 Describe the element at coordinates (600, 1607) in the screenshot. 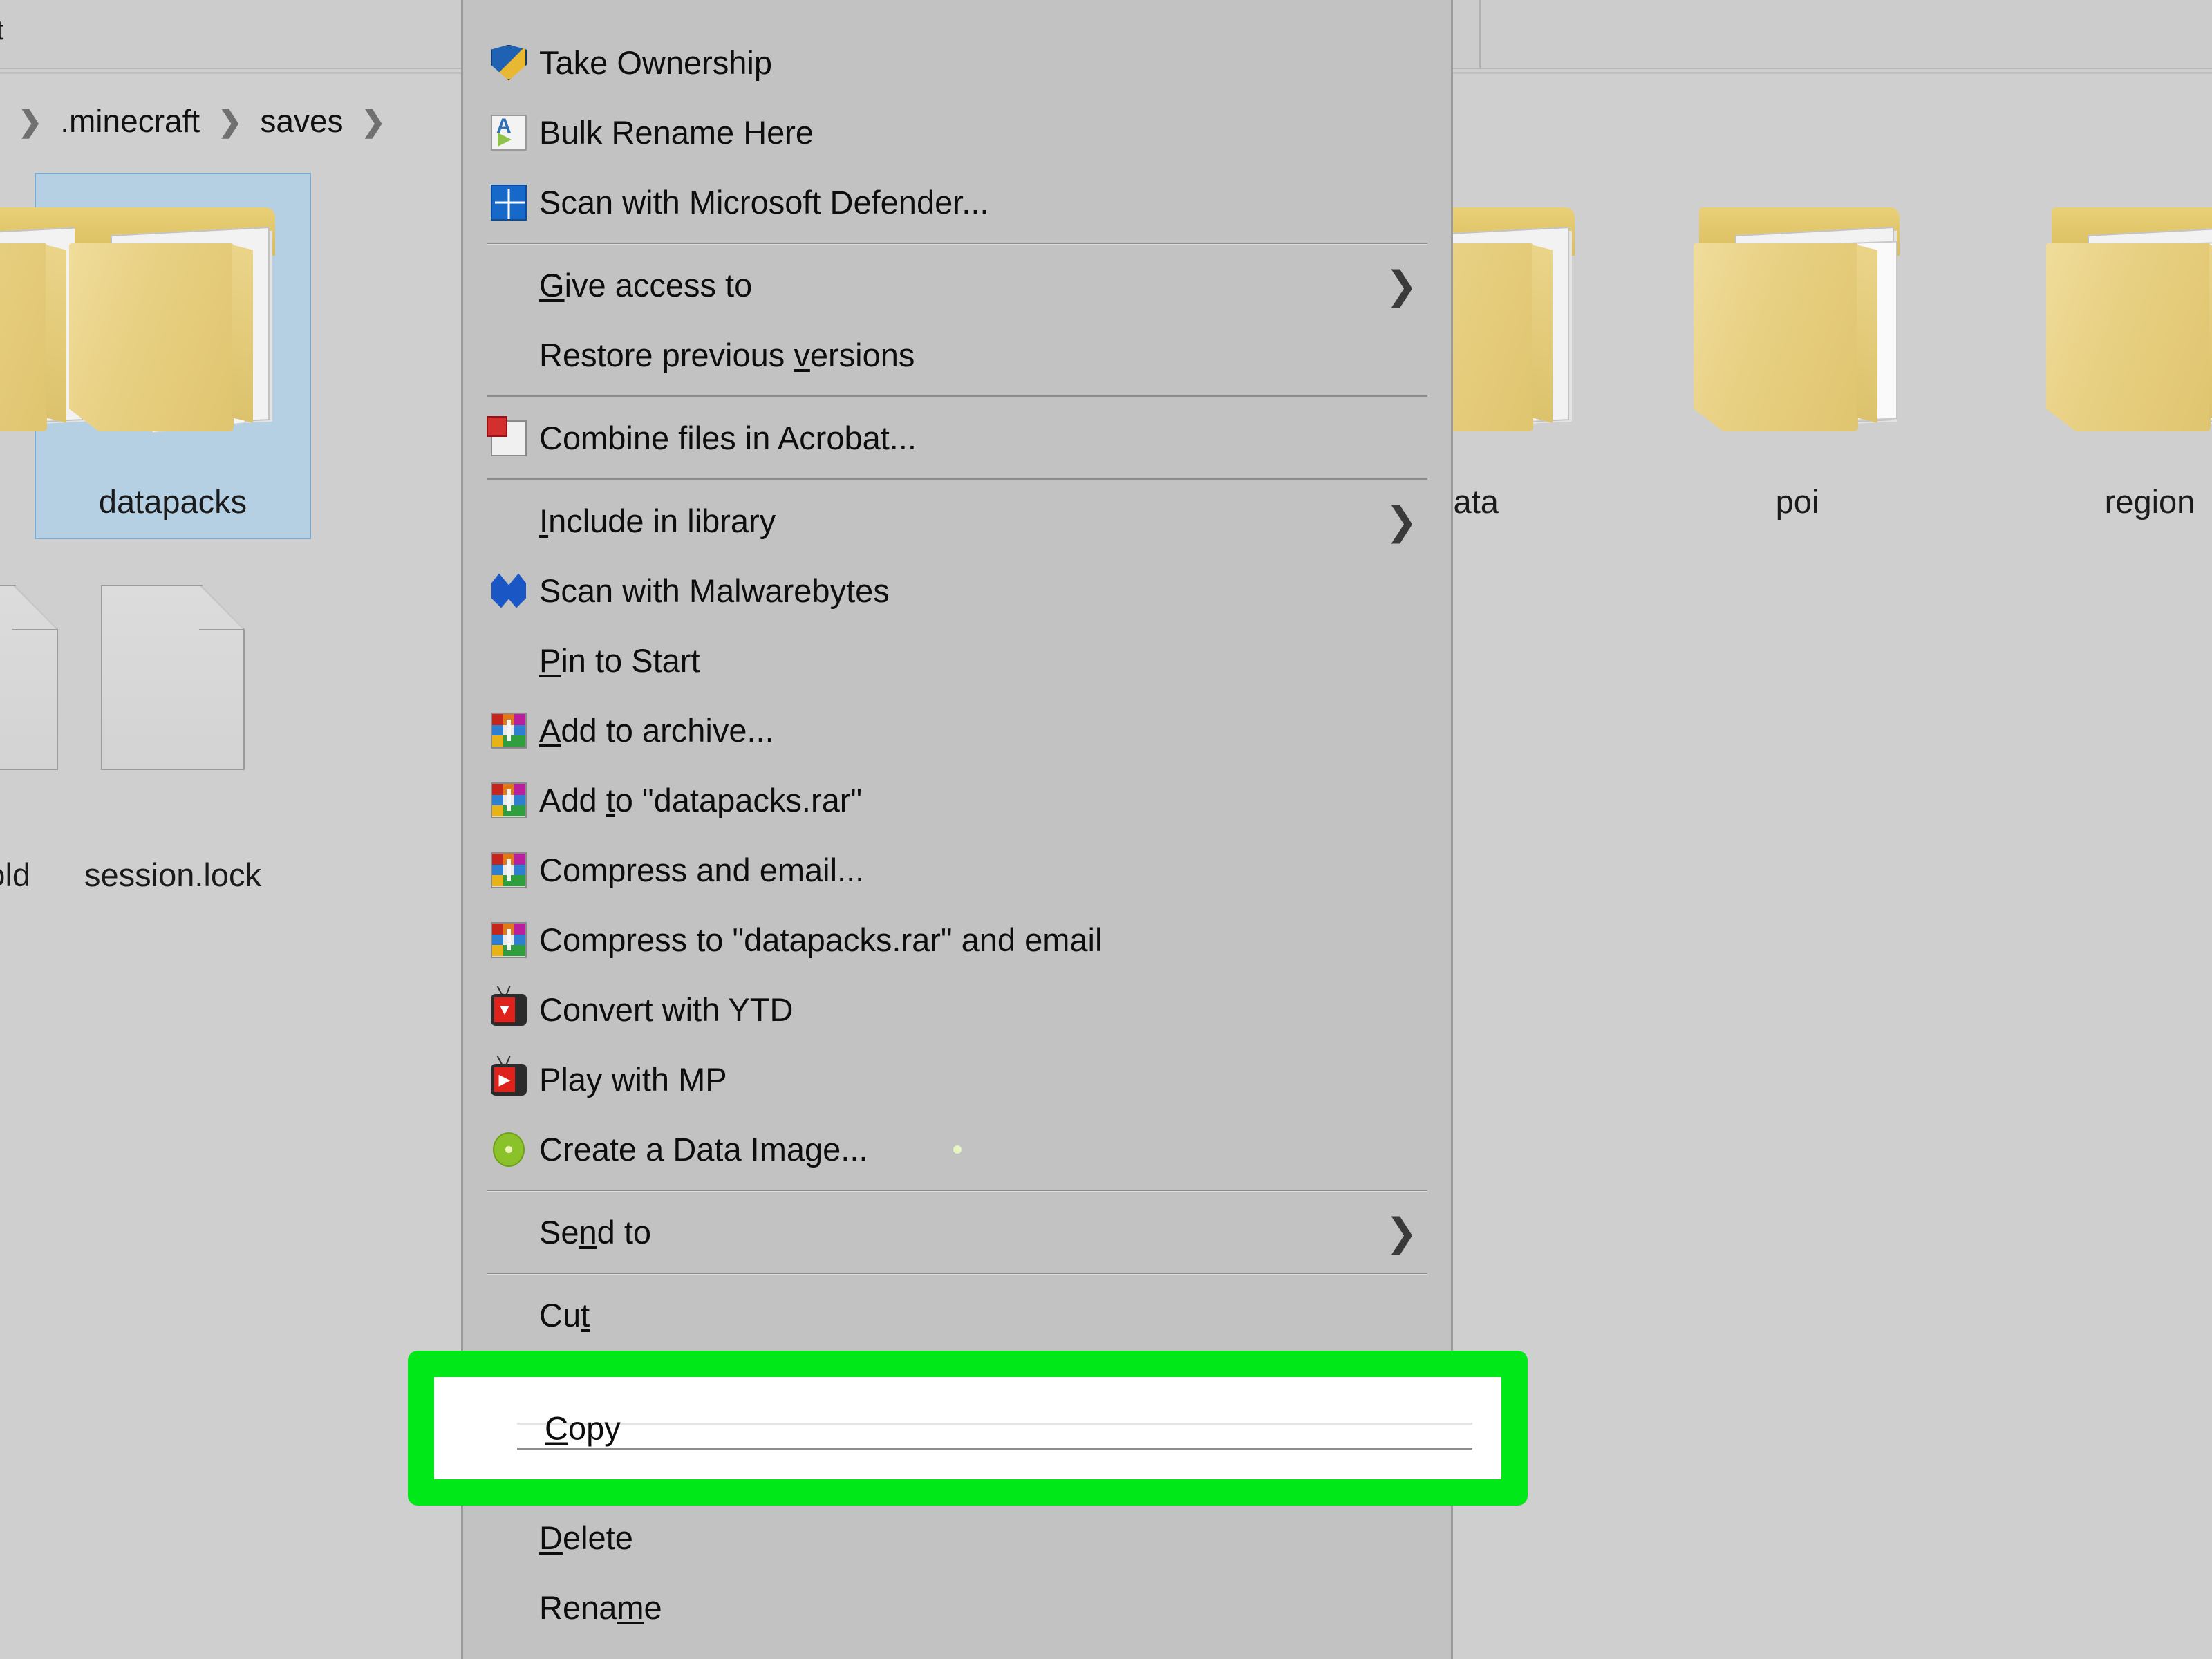

I see `menu-item-label: Rename` at that location.